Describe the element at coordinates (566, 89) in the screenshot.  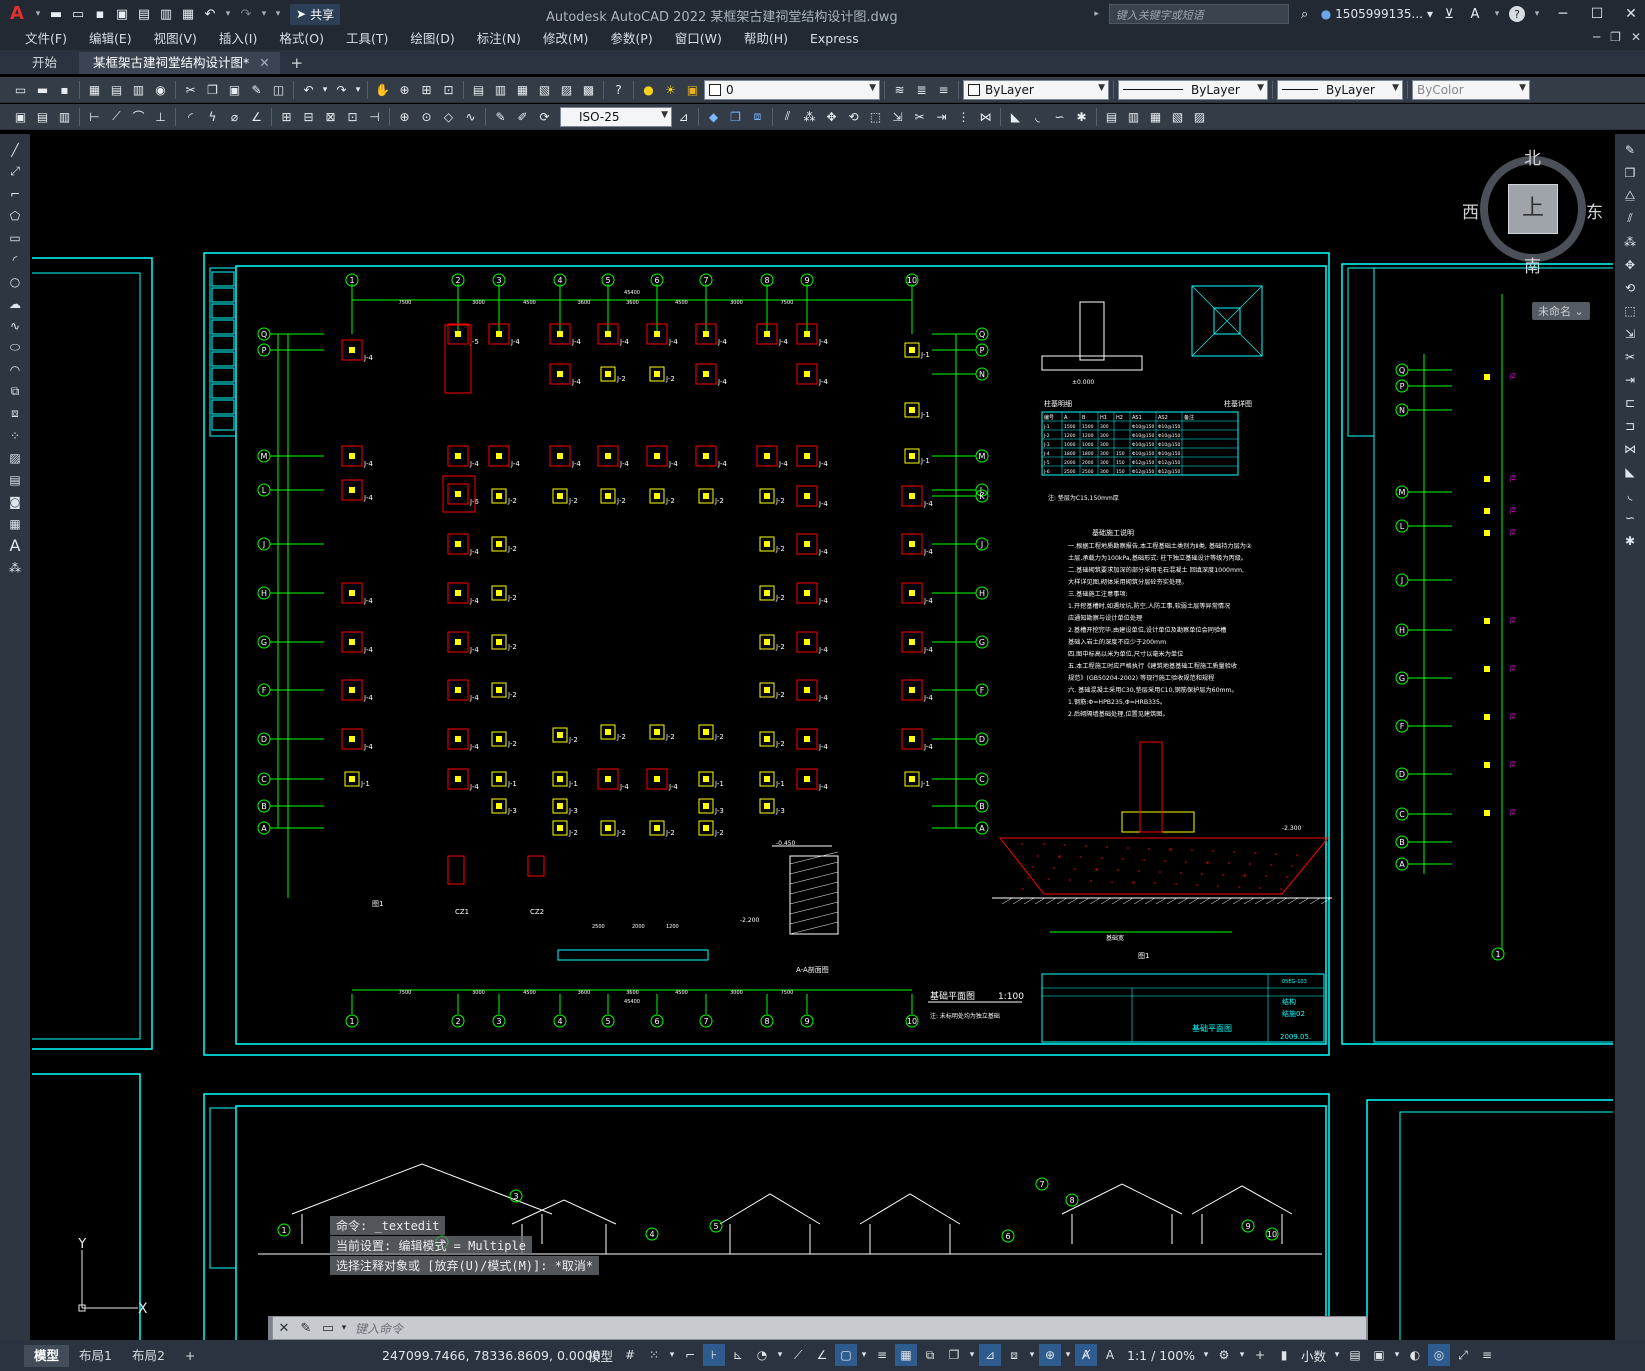
I see `markup-icon: ▨` at that location.